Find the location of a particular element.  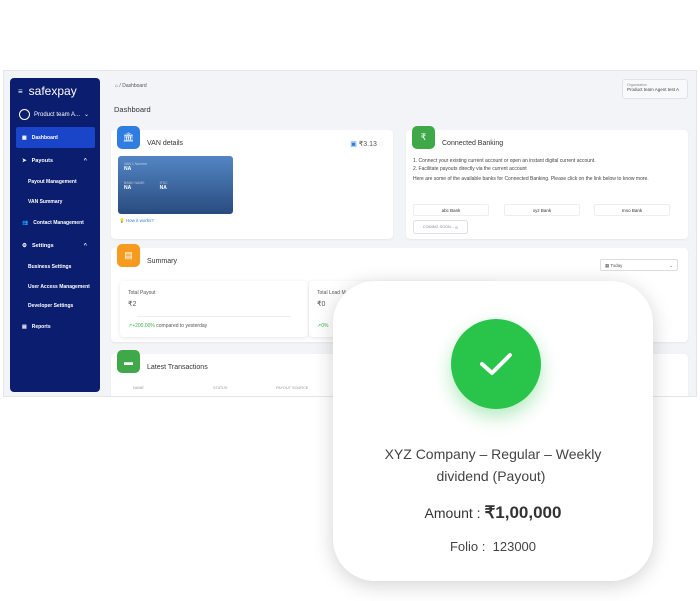

stat-change: 0% is located at coordinates (325, 326).